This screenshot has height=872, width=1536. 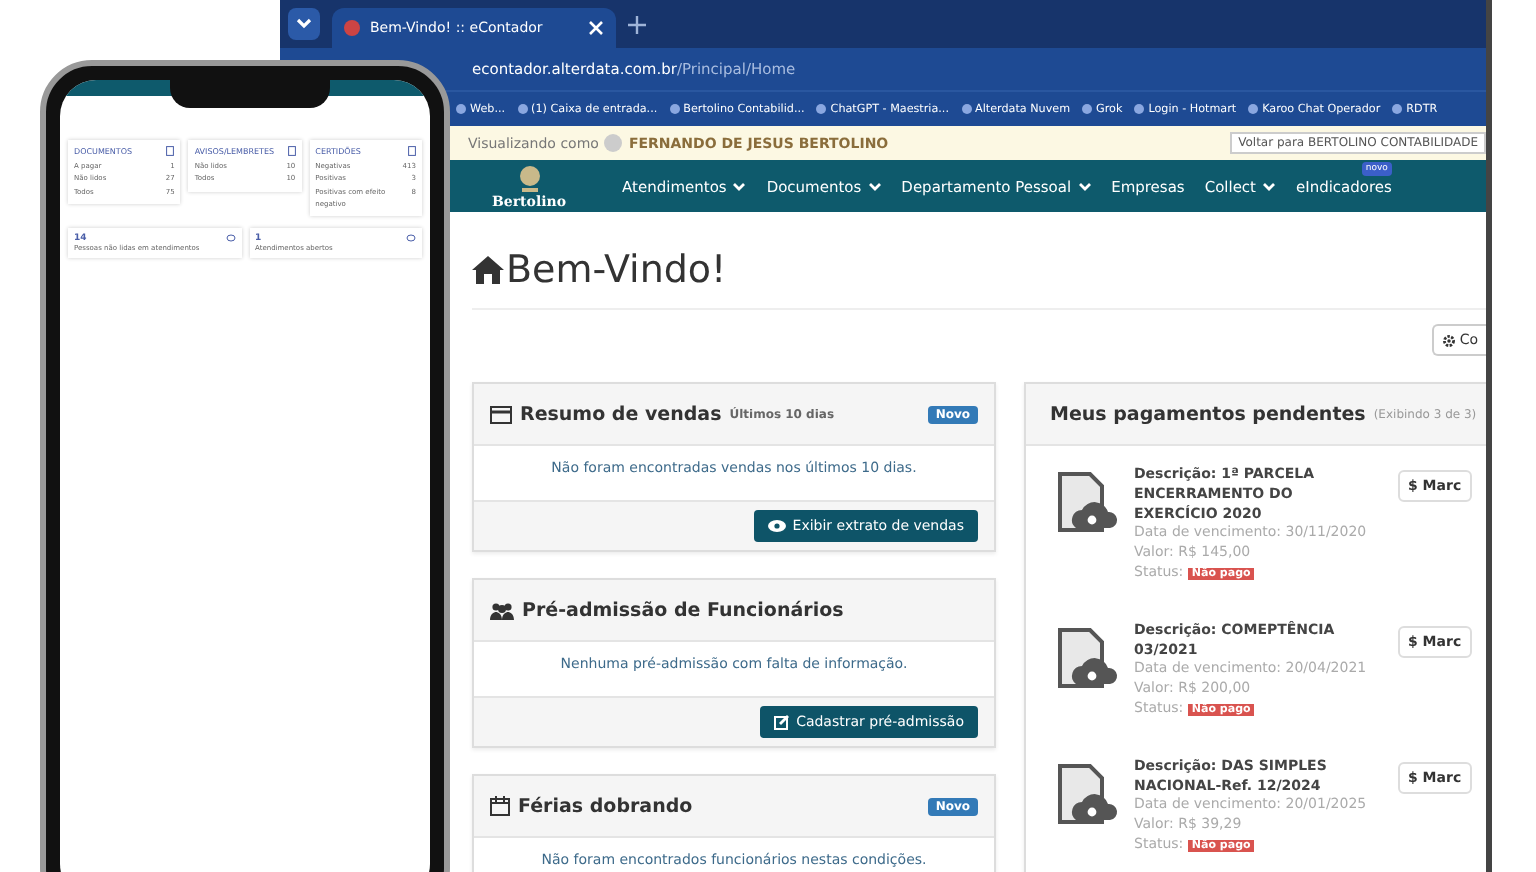 I want to click on avatar-icon, so click(x=613, y=143).